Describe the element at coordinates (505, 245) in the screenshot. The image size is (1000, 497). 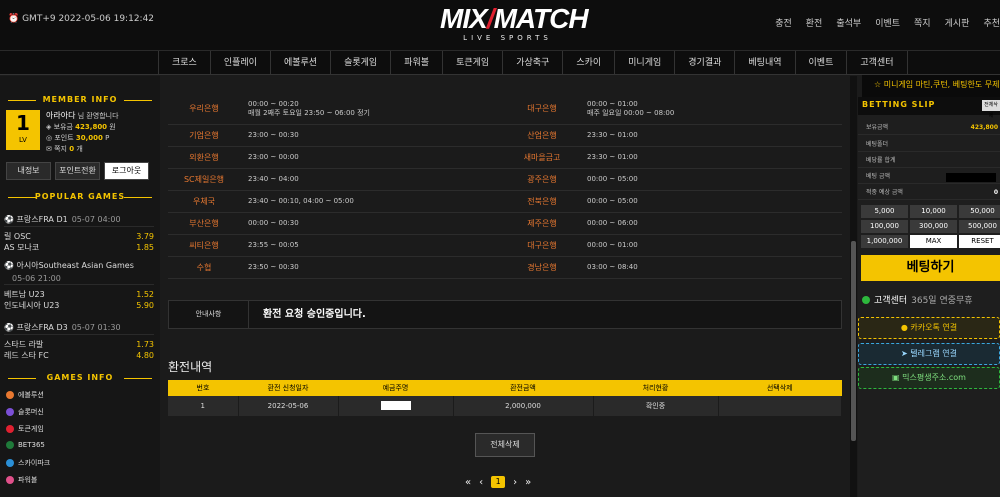
I see `table-row: 씨티은행 23:55 ~ 00:05 대구은행 00:00 ~ 01:00` at that location.